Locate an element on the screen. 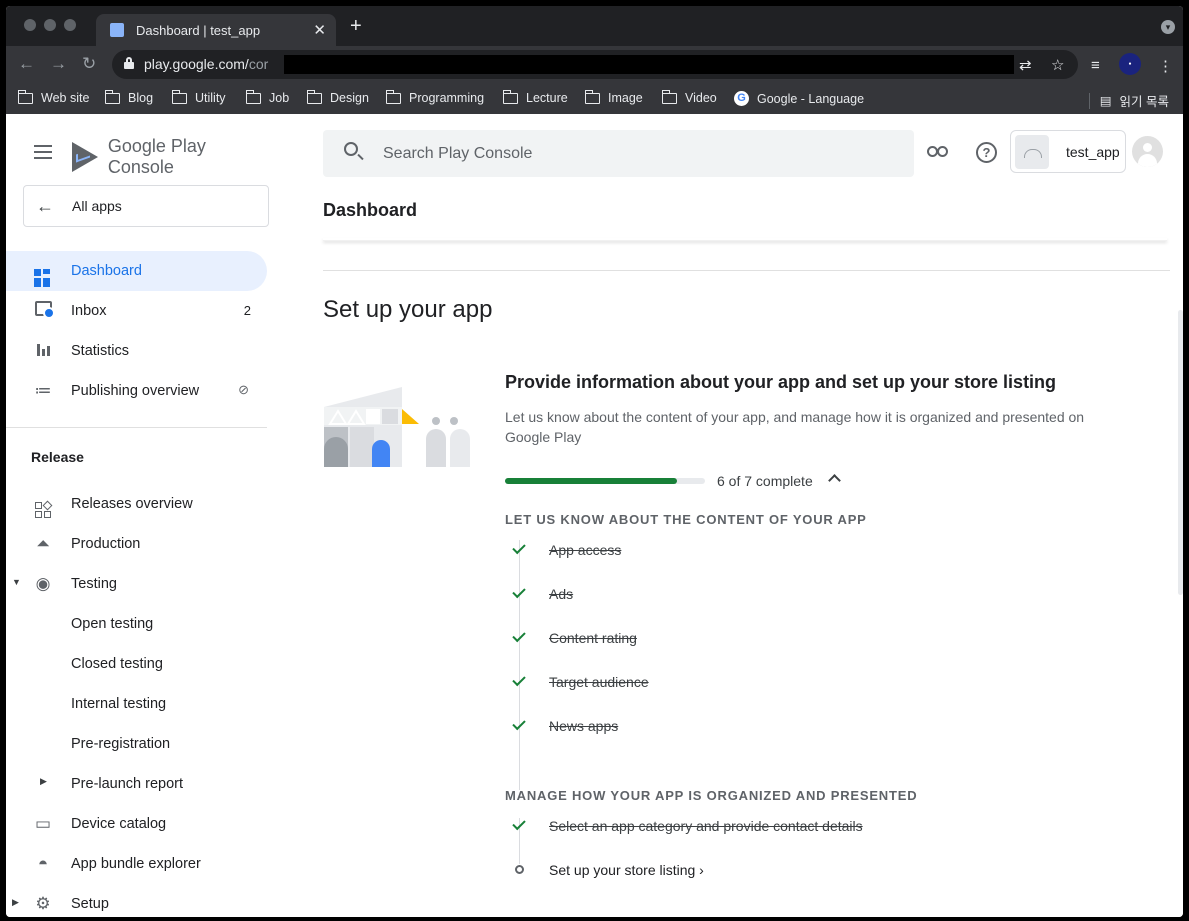 The image size is (1189, 921). play-console-logo-icon is located at coordinates (85, 157).